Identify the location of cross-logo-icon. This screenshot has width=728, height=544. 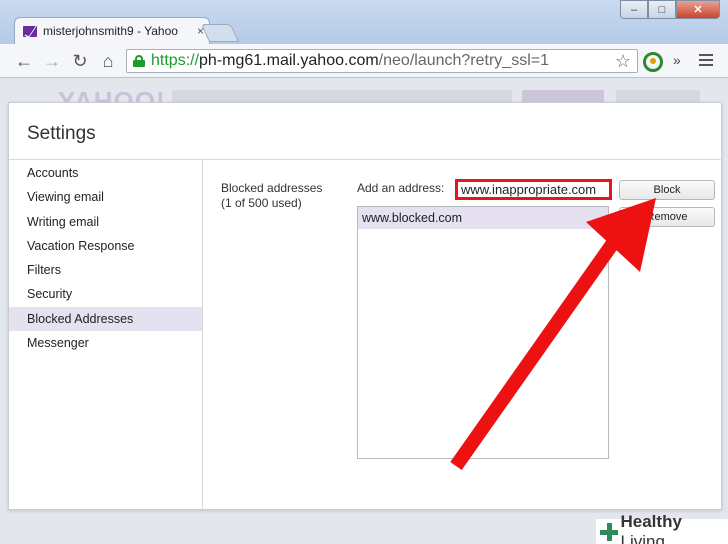
(609, 531).